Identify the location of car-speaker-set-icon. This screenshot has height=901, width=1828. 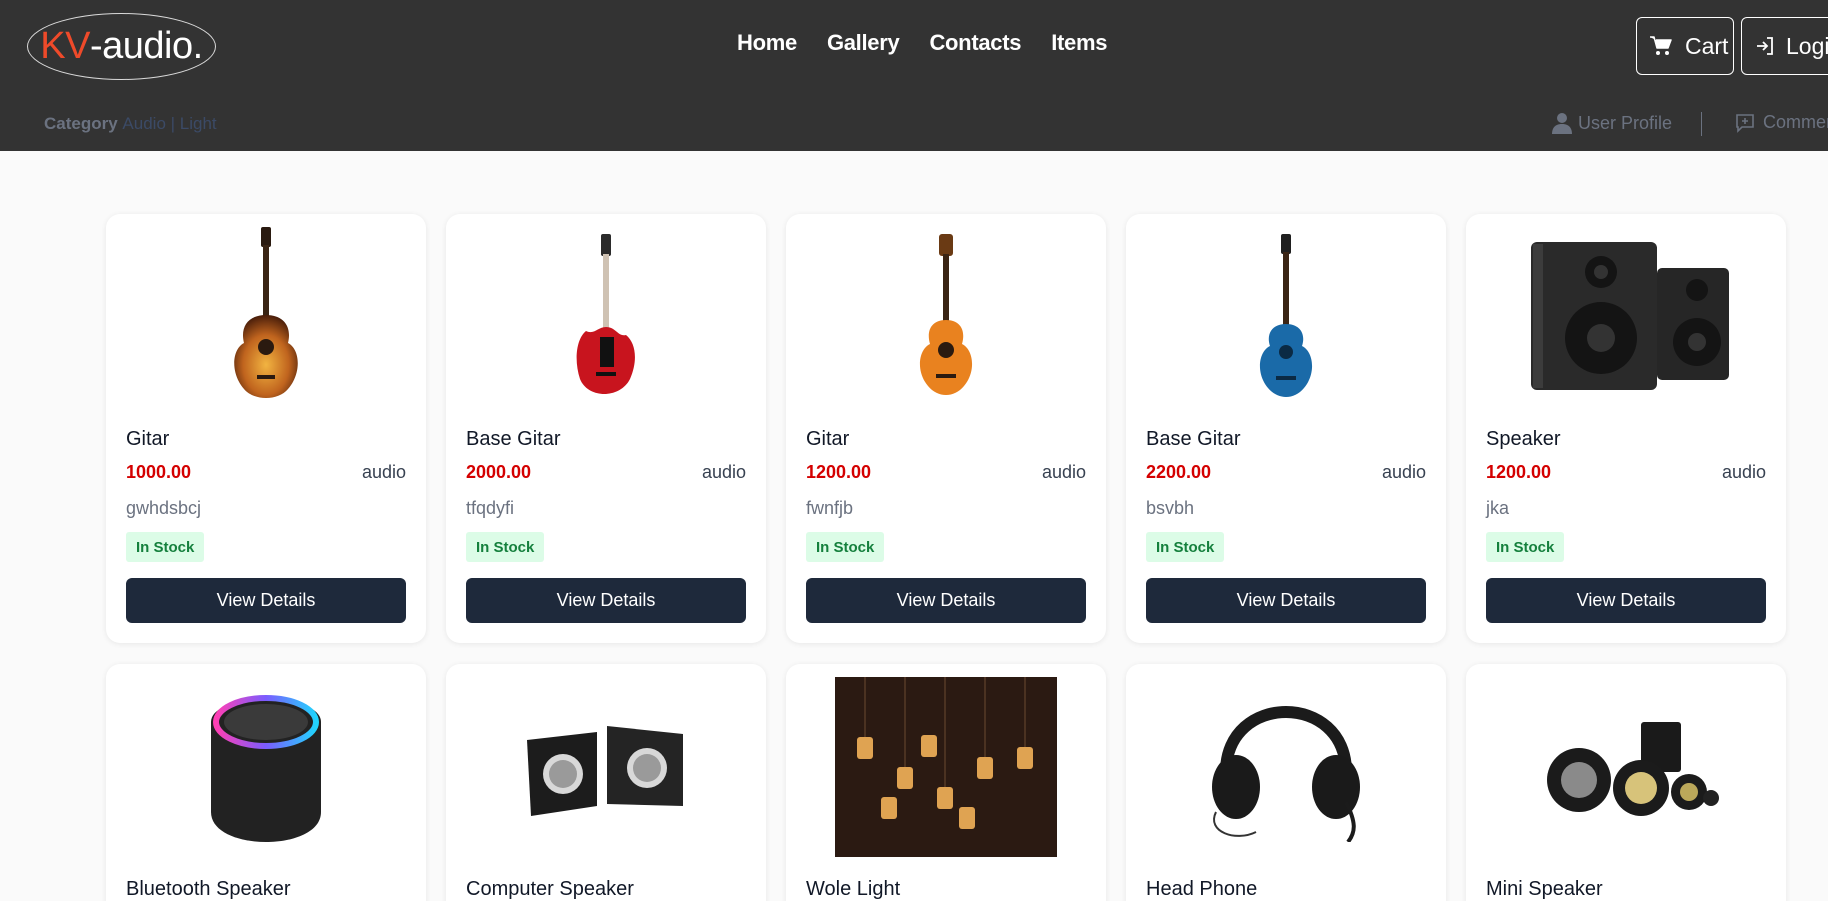
(1633, 769).